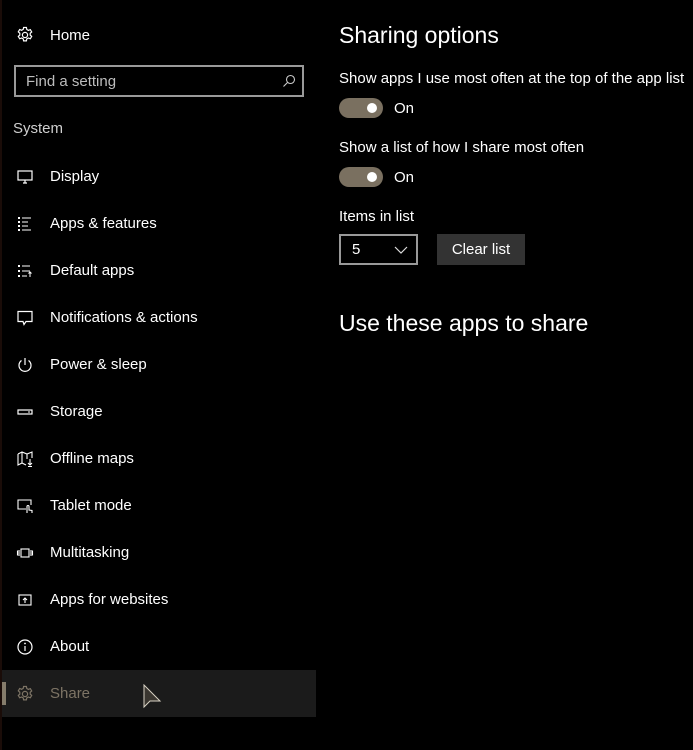  I want to click on sidebar-item-label: About, so click(70, 646).